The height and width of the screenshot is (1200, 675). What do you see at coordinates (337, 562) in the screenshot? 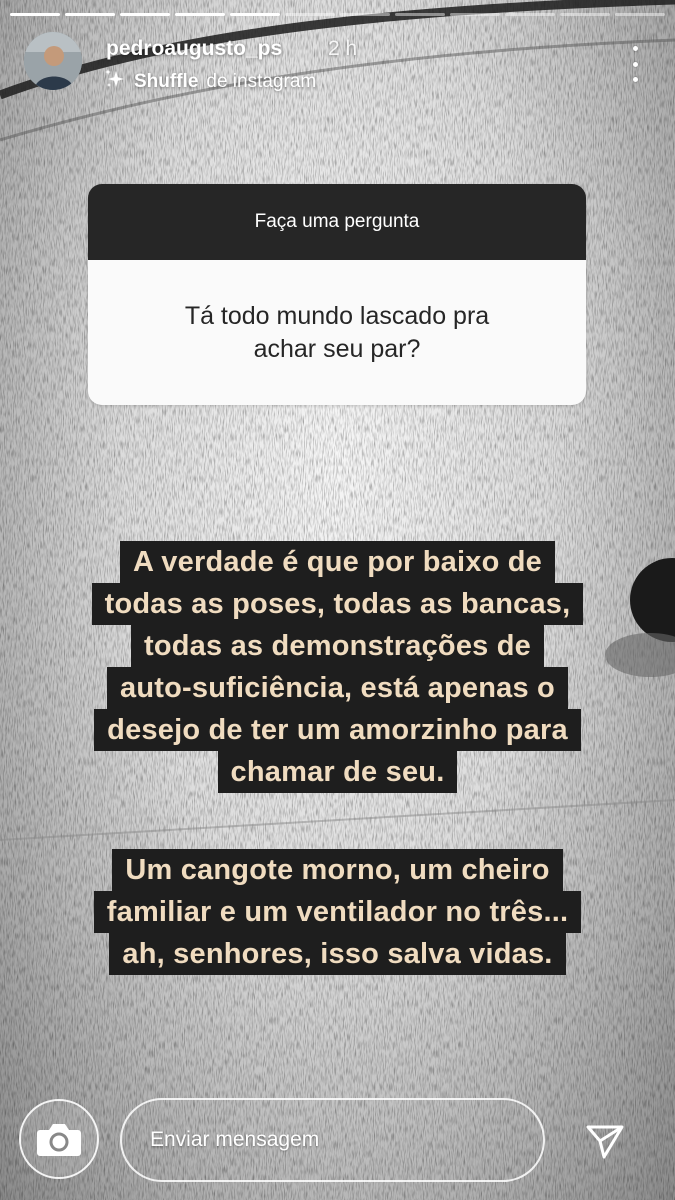
I see `caption-line: A verdade é que por baixo de` at bounding box center [337, 562].